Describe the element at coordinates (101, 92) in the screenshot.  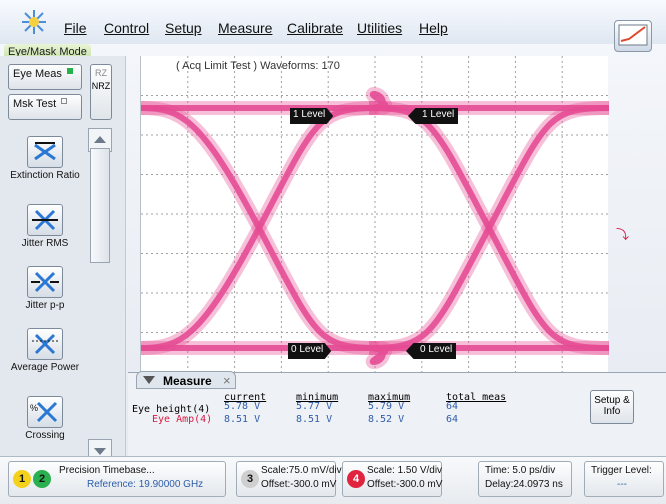
I see `rz-nrz-toggle: RZ NRZ` at that location.